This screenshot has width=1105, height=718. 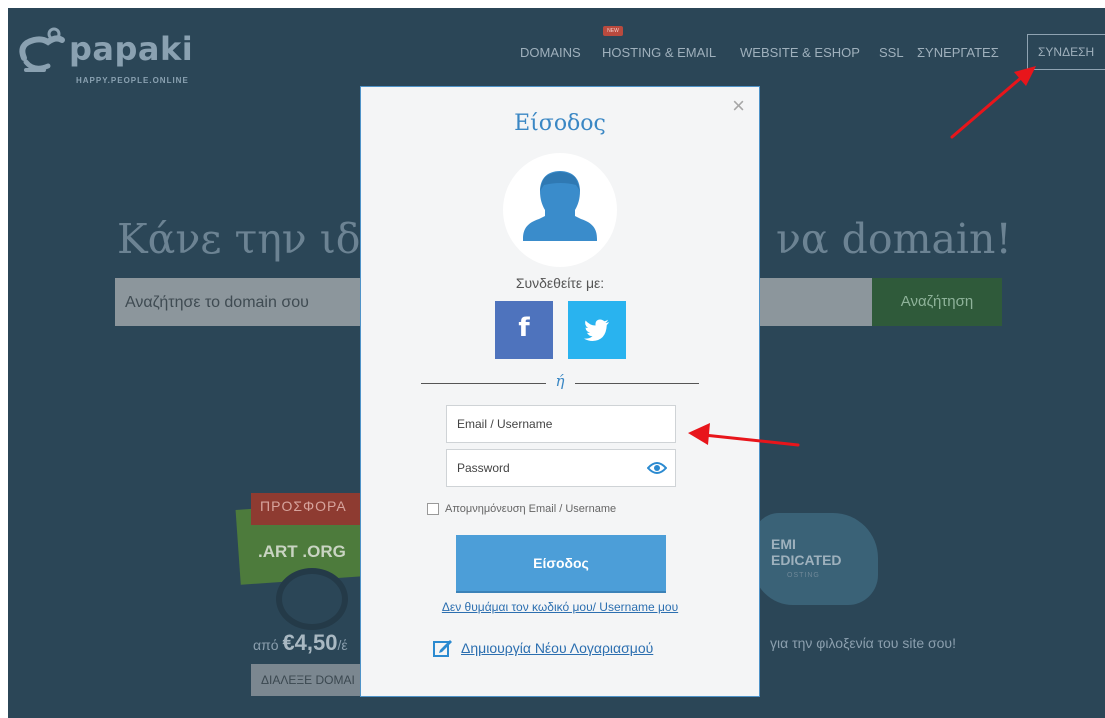 What do you see at coordinates (505, 424) in the screenshot?
I see `email-placeholder: Email / Username` at bounding box center [505, 424].